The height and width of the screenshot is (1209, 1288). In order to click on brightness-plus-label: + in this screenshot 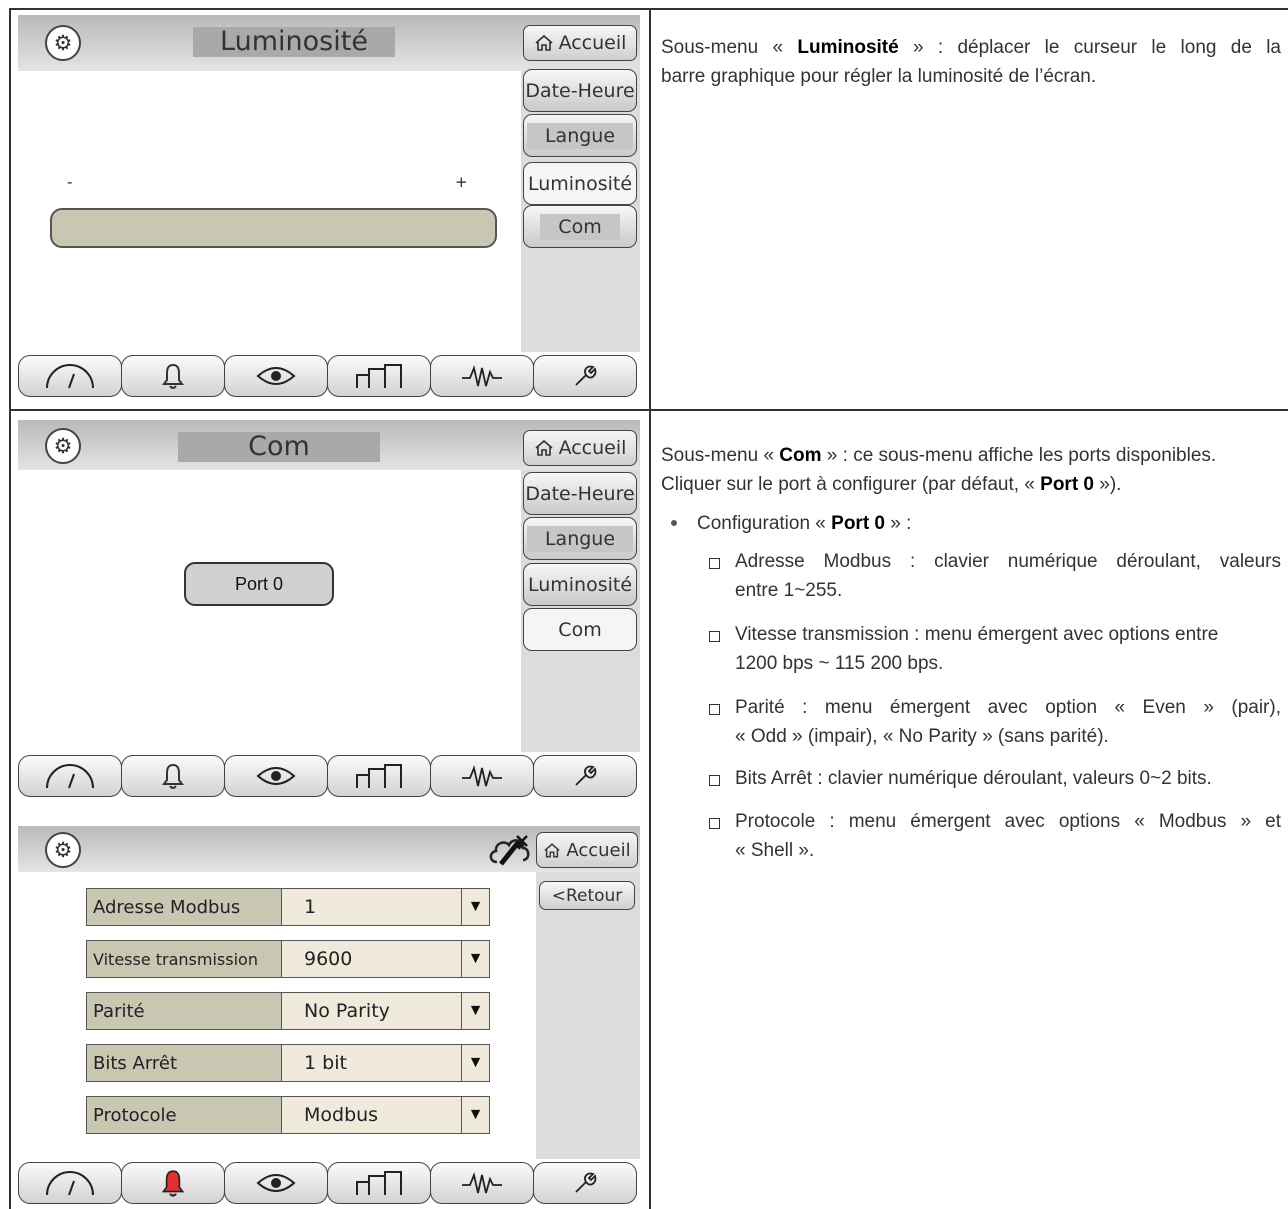, I will do `click(461, 182)`.